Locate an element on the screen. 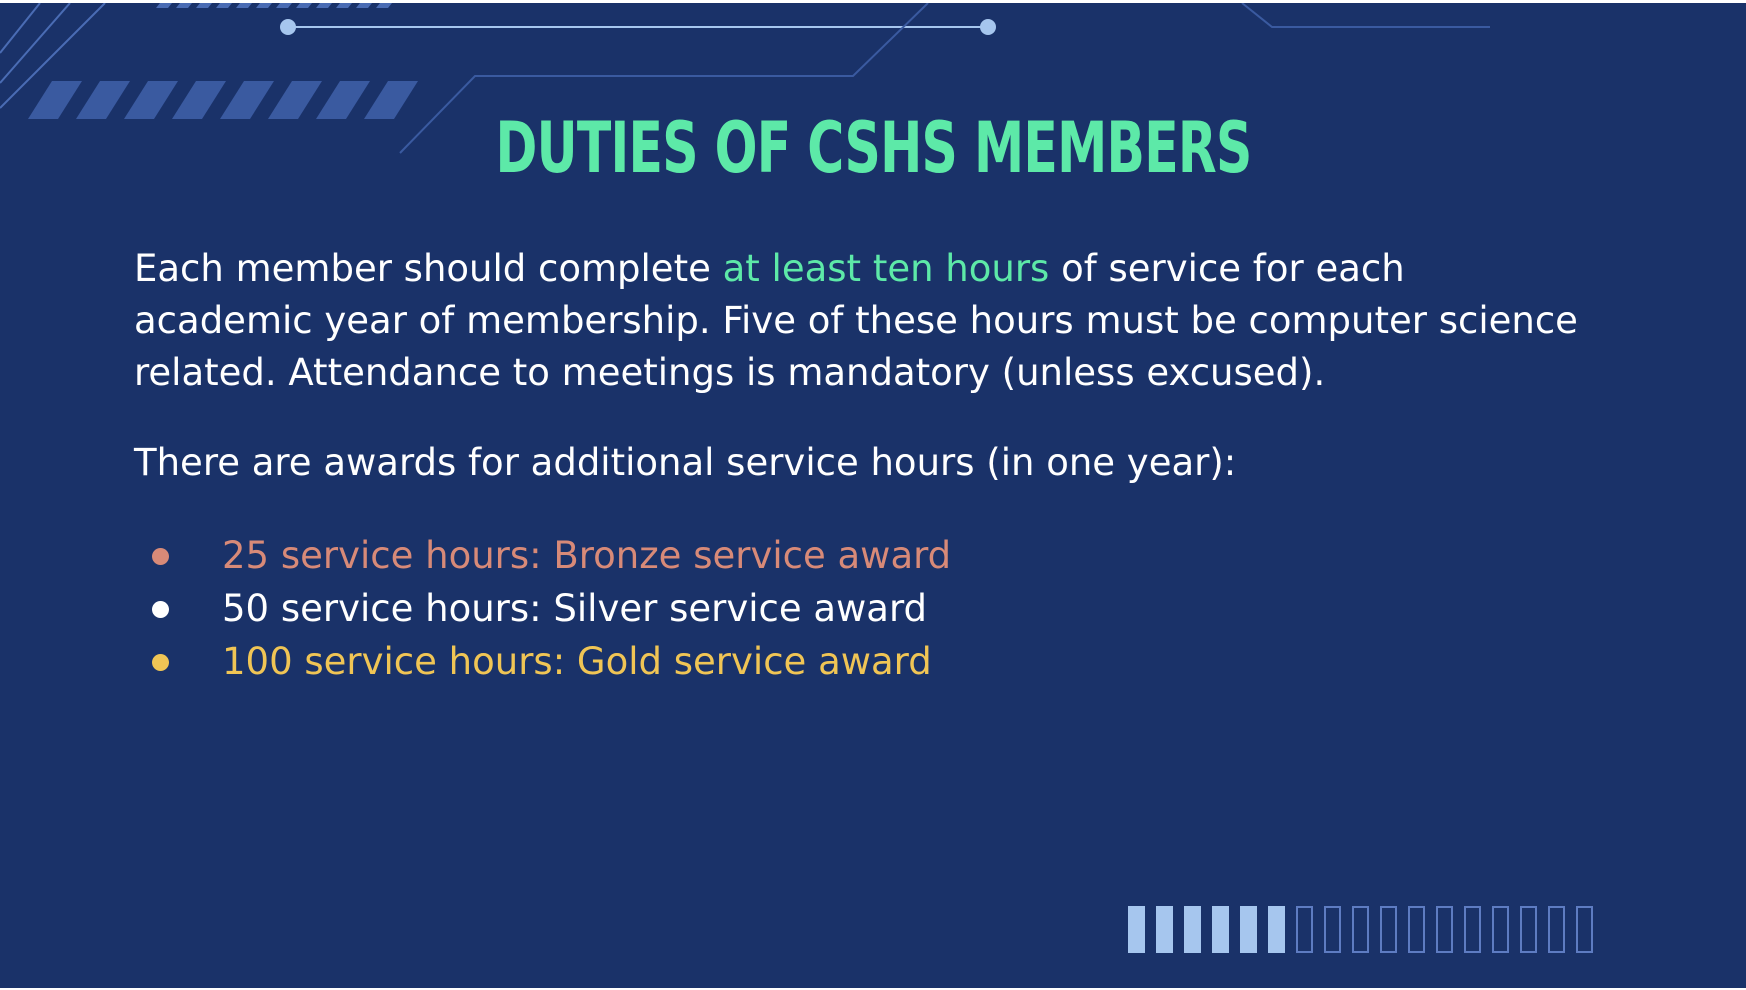 Image resolution: width=1746 pixels, height=990 pixels. bronze-bullet-icon is located at coordinates (160, 556).